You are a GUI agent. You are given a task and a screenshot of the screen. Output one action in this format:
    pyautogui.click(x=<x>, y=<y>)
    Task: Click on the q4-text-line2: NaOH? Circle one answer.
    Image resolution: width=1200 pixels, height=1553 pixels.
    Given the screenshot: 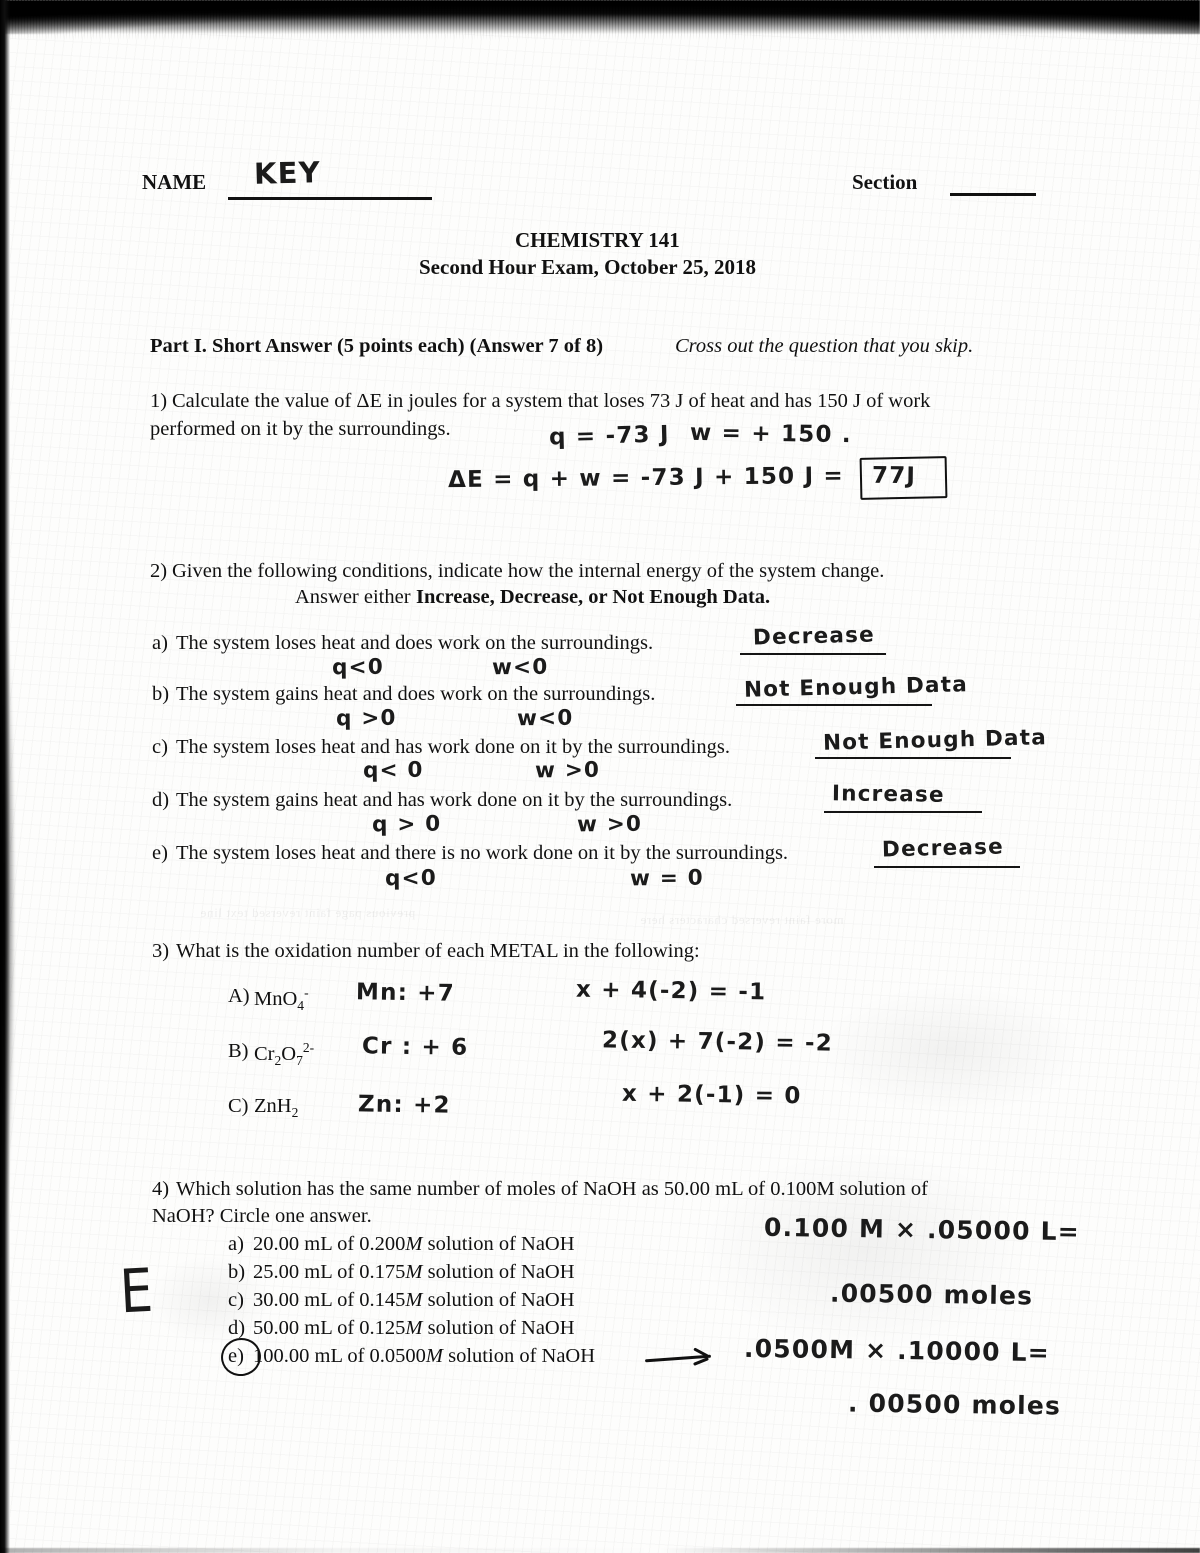 What is the action you would take?
    pyautogui.click(x=262, y=1216)
    